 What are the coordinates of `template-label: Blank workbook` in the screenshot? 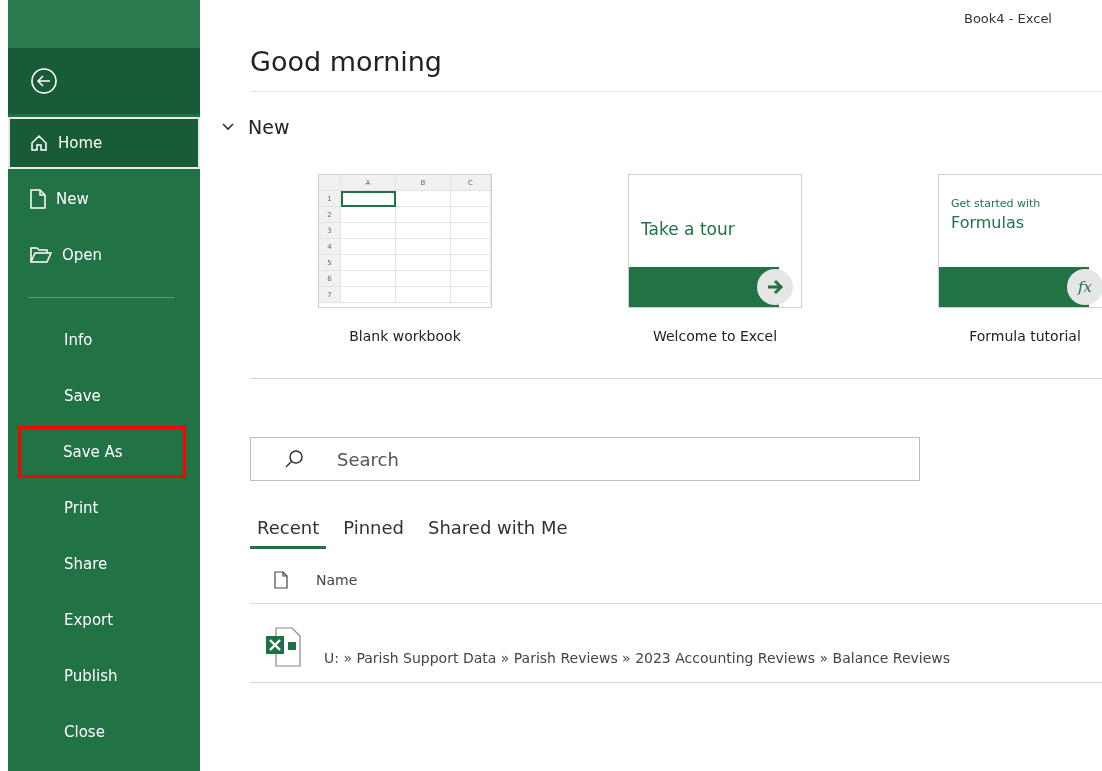 It's located at (405, 336).